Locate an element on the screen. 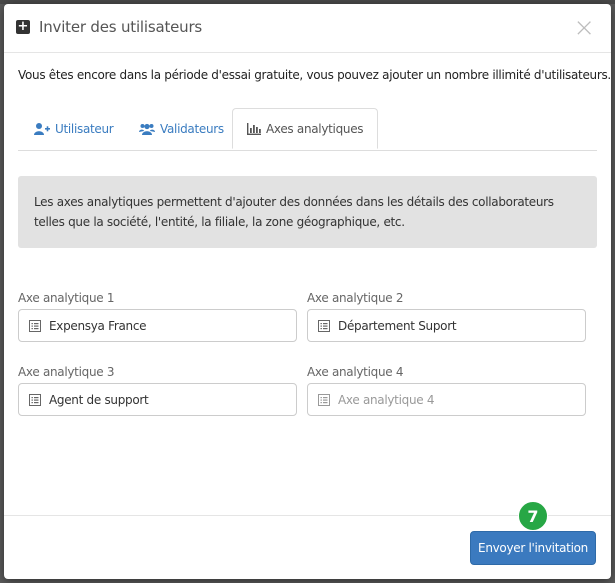  tab-utilisateur: Utilisateur is located at coordinates (74, 128).